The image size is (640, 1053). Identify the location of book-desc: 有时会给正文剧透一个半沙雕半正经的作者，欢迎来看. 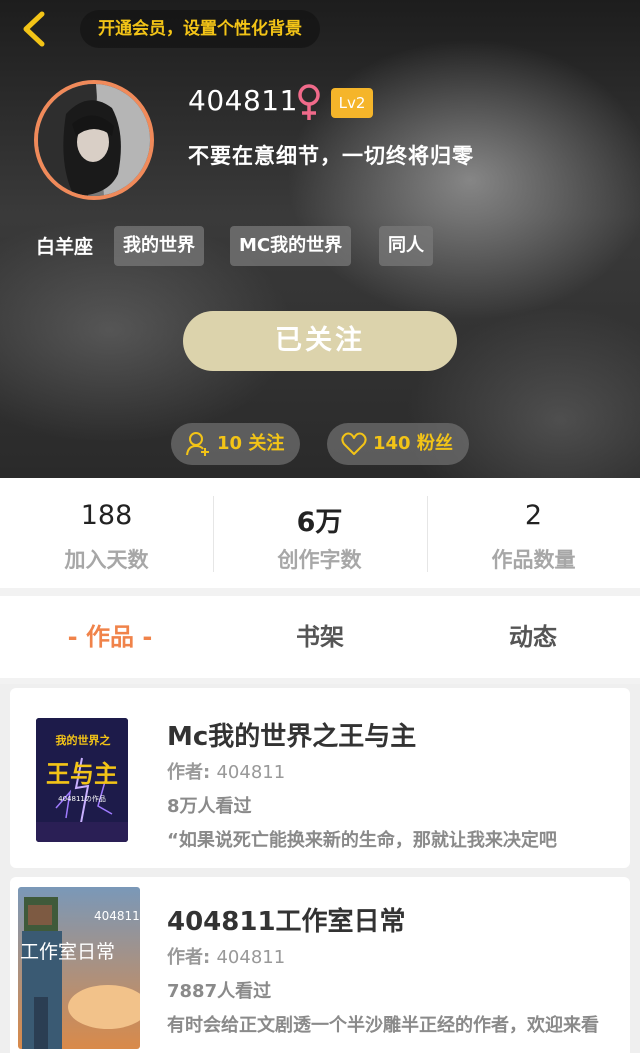
(383, 1025).